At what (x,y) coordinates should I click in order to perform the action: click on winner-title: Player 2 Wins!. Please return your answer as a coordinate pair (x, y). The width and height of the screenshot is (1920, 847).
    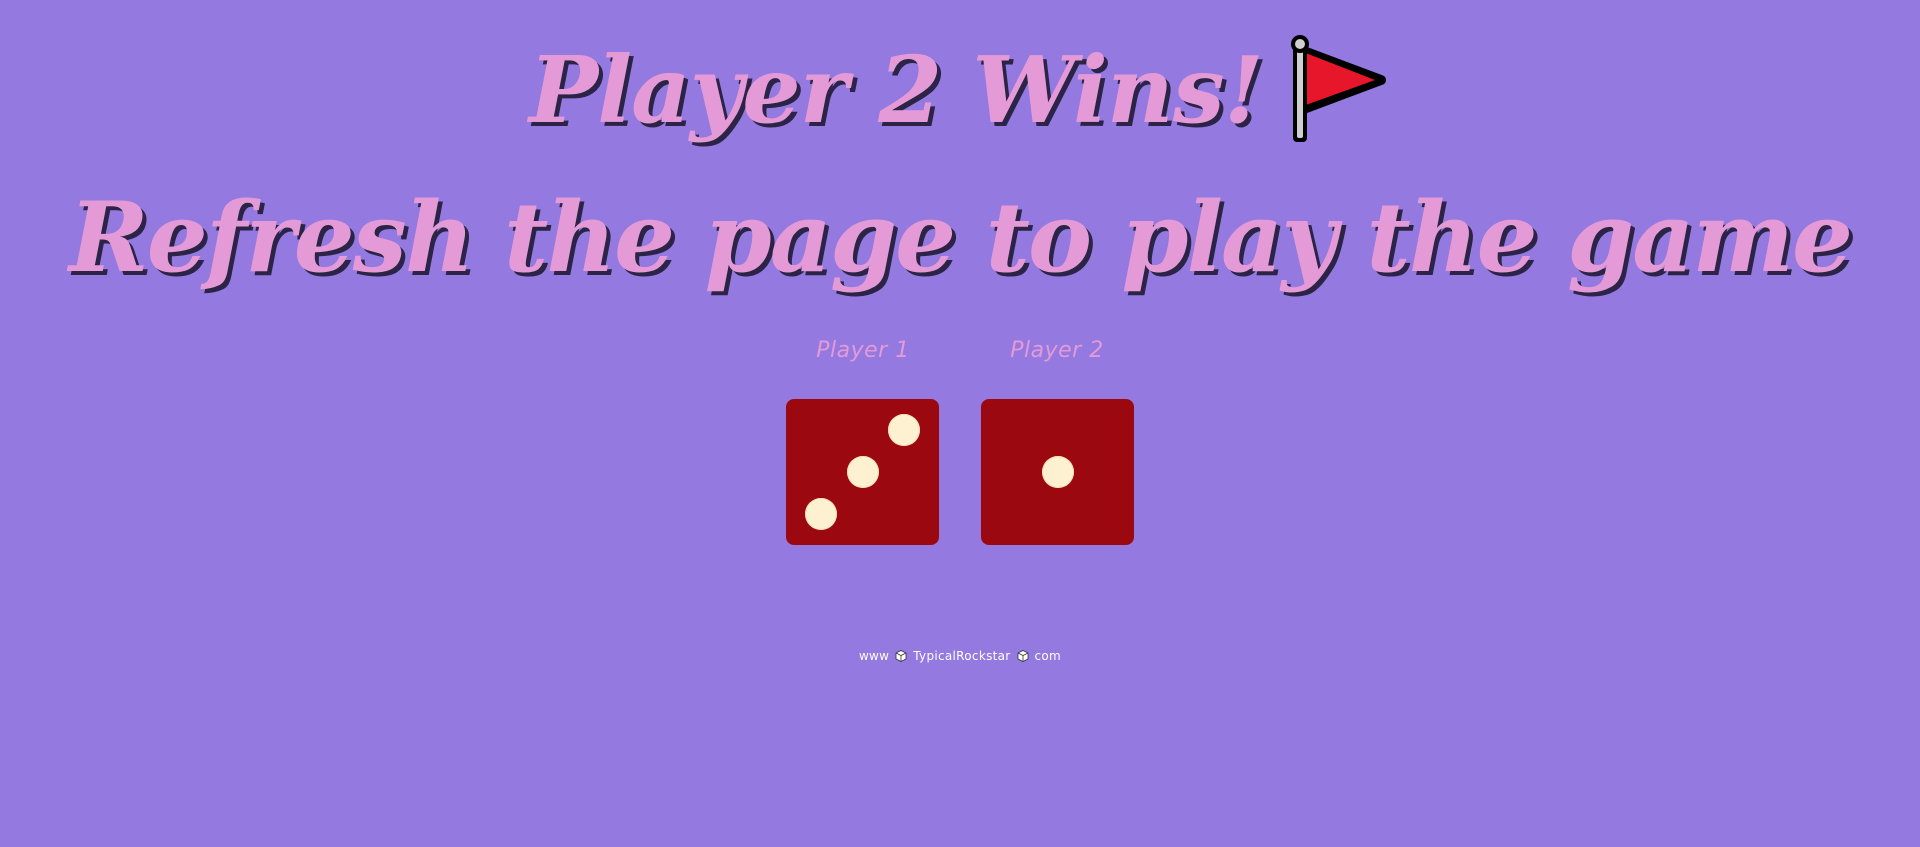
    Looking at the image, I should click on (960, 92).